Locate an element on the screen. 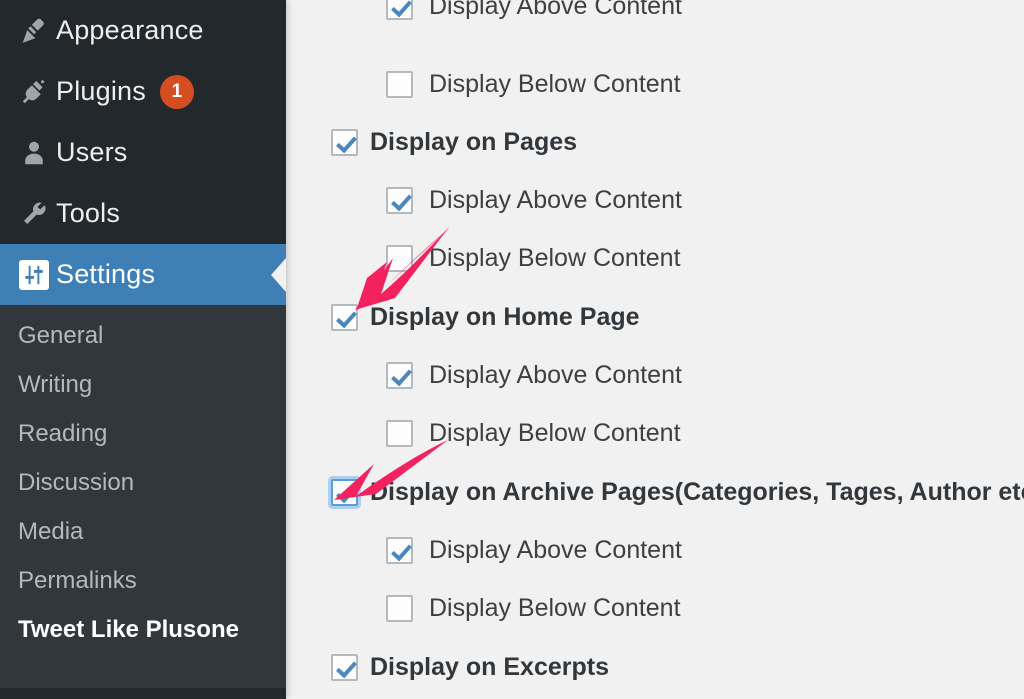  paintbrush-icon is located at coordinates (34, 31).